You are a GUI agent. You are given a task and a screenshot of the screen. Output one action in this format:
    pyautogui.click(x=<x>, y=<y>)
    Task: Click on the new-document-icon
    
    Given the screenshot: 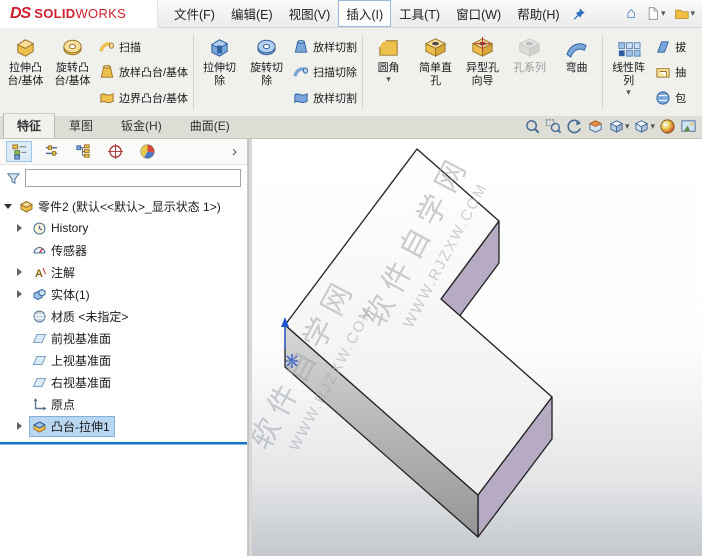 What is the action you would take?
    pyautogui.click(x=653, y=13)
    